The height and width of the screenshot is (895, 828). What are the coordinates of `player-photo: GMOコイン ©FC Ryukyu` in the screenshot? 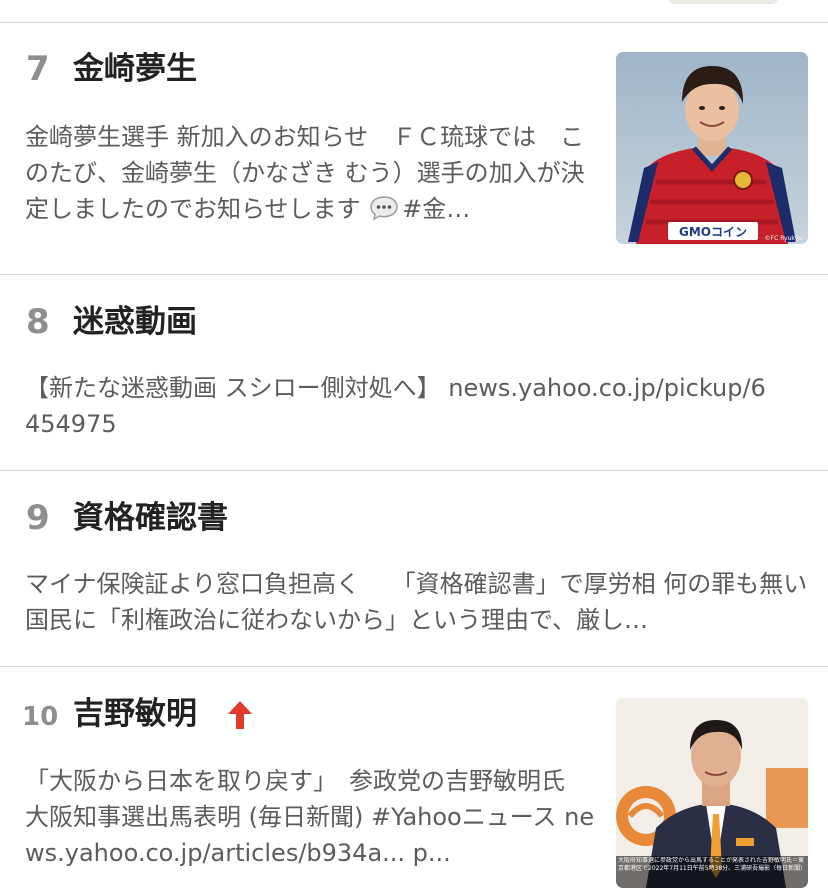 It's located at (712, 148).